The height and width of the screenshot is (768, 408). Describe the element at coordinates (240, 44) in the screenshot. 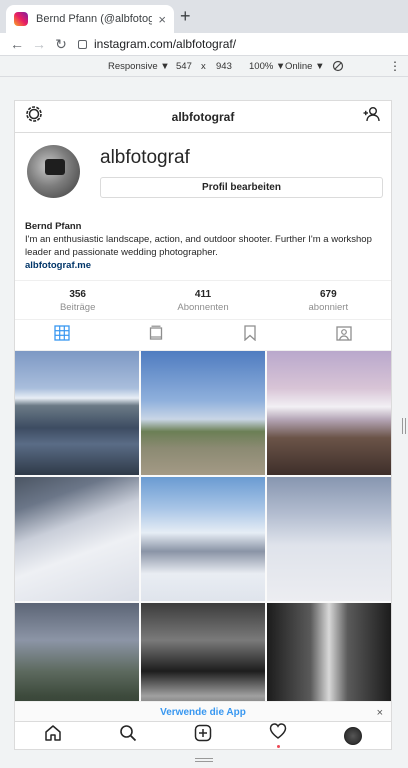

I see `url-field: instagram.com/albfotograf/` at that location.